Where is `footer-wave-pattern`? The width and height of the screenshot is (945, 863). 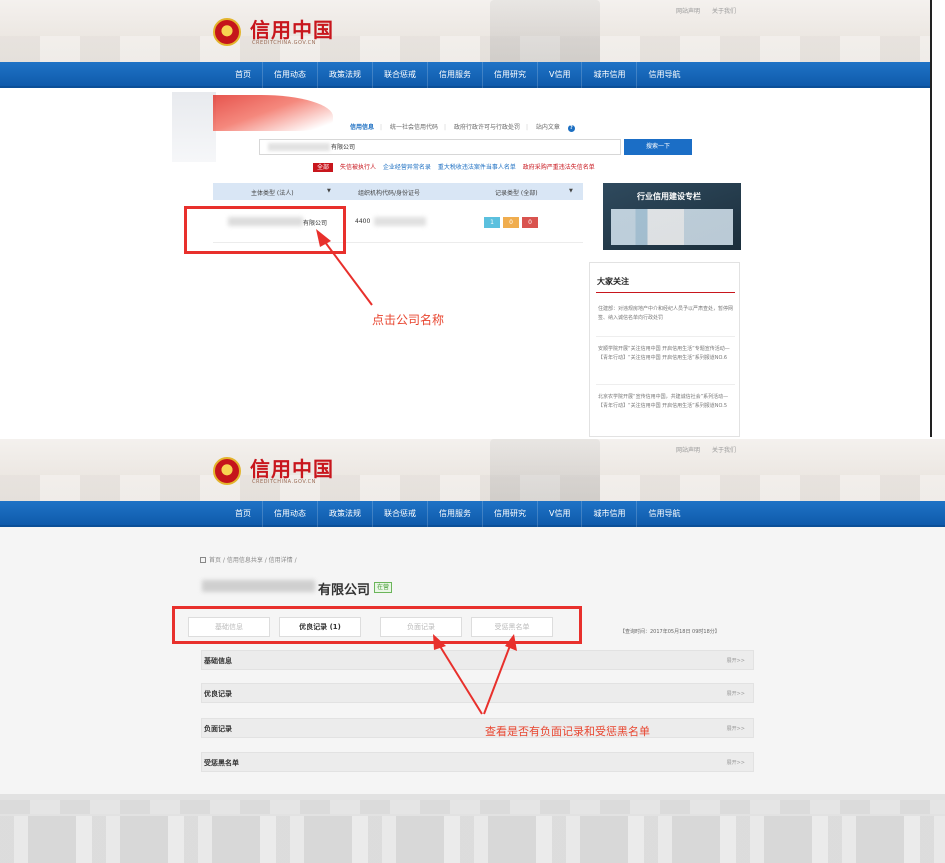
footer-wave-pattern is located at coordinates (472, 807).